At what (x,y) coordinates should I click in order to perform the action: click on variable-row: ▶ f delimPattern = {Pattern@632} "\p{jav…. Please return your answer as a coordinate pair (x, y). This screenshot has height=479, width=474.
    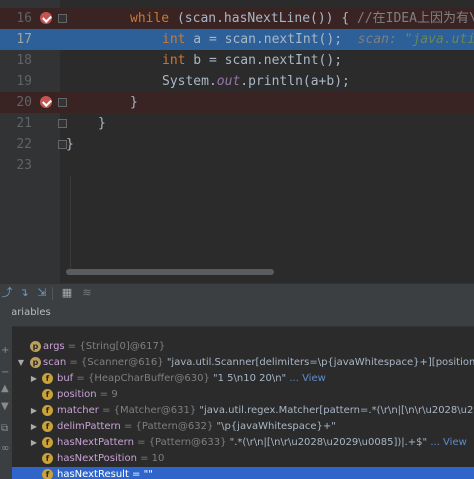
    Looking at the image, I should click on (243, 427).